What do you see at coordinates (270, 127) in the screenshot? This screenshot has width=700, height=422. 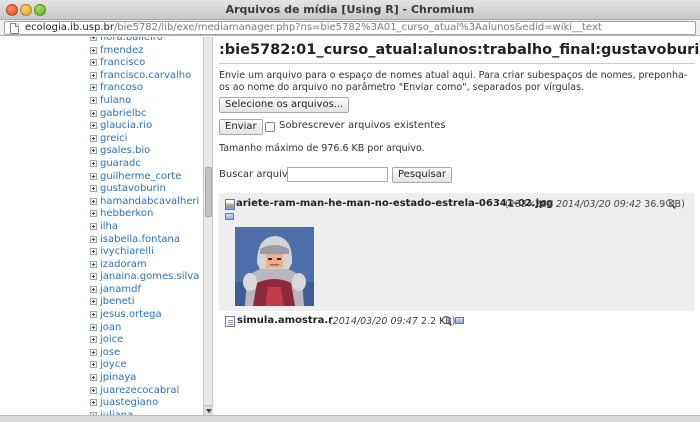 I see `overwrite-checkbox` at bounding box center [270, 127].